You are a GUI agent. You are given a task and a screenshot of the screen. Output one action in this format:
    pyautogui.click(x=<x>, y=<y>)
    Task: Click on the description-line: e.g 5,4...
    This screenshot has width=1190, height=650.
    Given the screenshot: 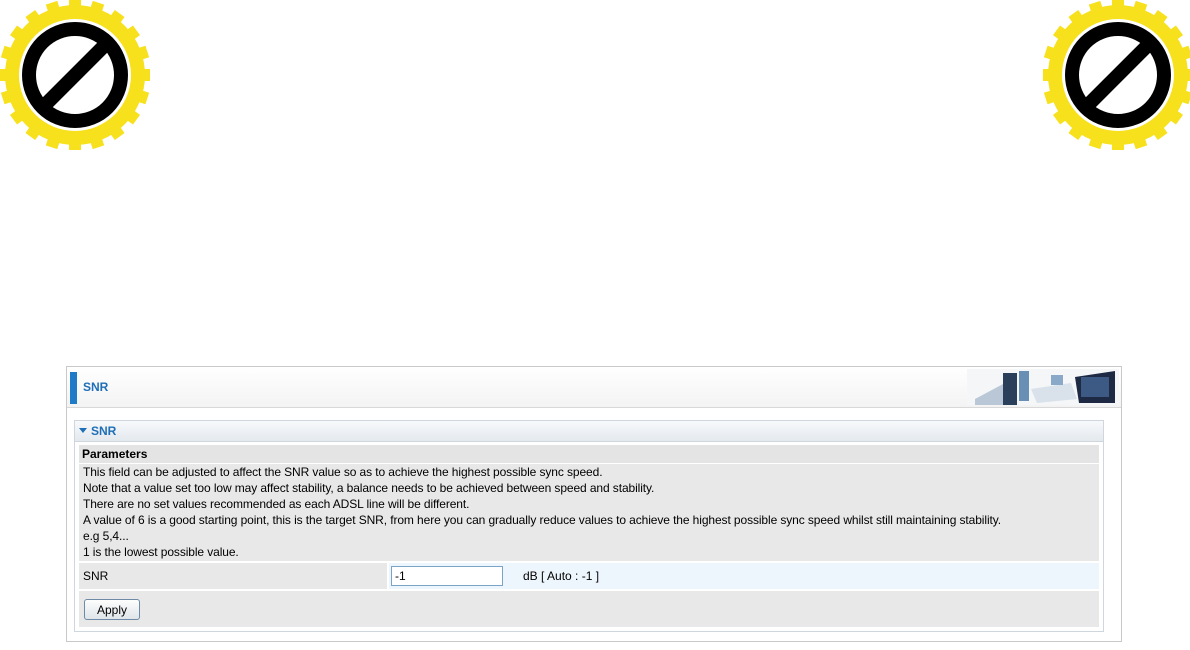 What is the action you would take?
    pyautogui.click(x=106, y=536)
    